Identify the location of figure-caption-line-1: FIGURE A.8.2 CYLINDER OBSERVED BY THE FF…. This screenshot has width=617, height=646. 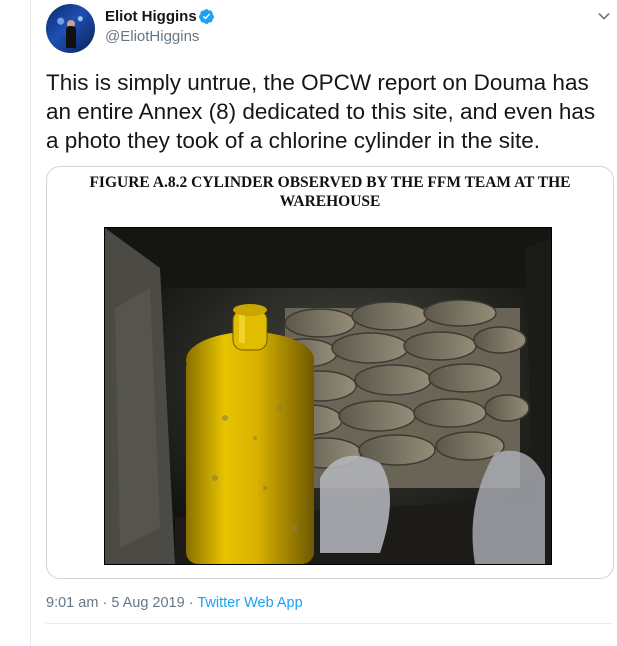
(330, 182).